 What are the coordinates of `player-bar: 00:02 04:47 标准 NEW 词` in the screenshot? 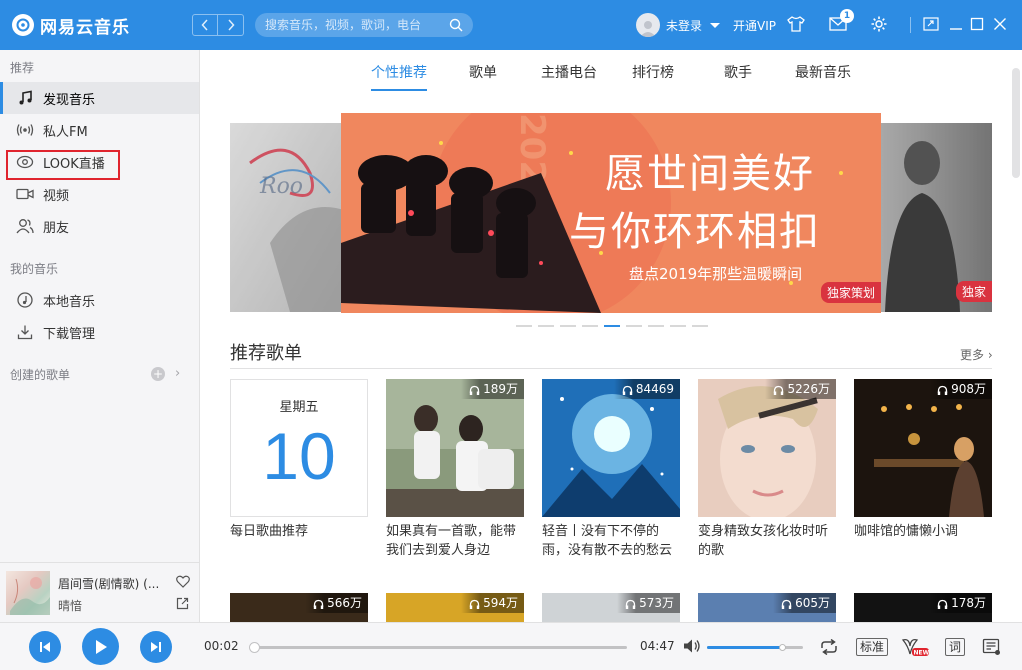 It's located at (511, 646).